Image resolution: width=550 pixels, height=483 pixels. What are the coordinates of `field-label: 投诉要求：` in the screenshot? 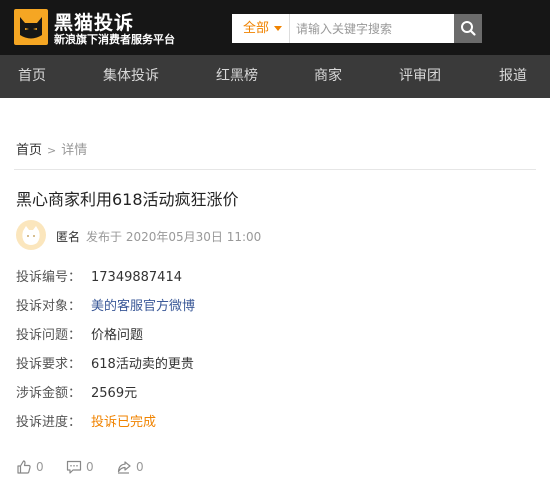 It's located at (49, 364).